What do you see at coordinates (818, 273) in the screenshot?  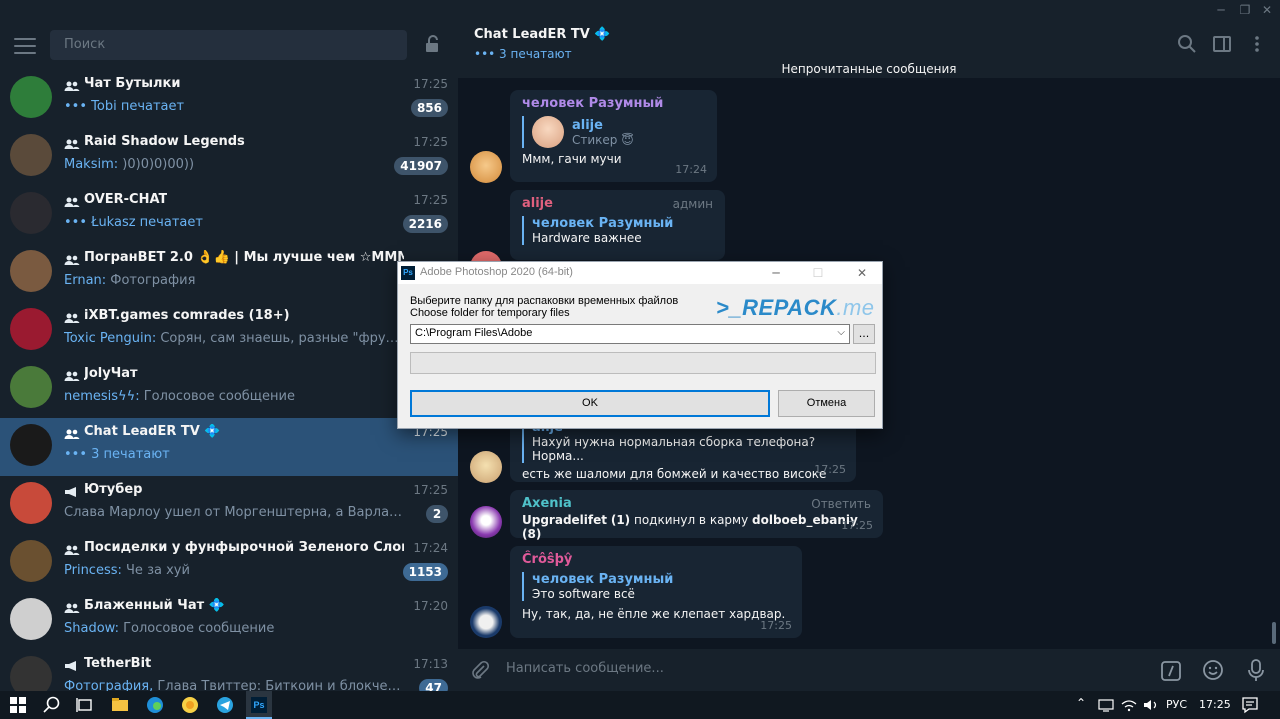 I see `dialog-maximize-icon: ☐` at bounding box center [818, 273].